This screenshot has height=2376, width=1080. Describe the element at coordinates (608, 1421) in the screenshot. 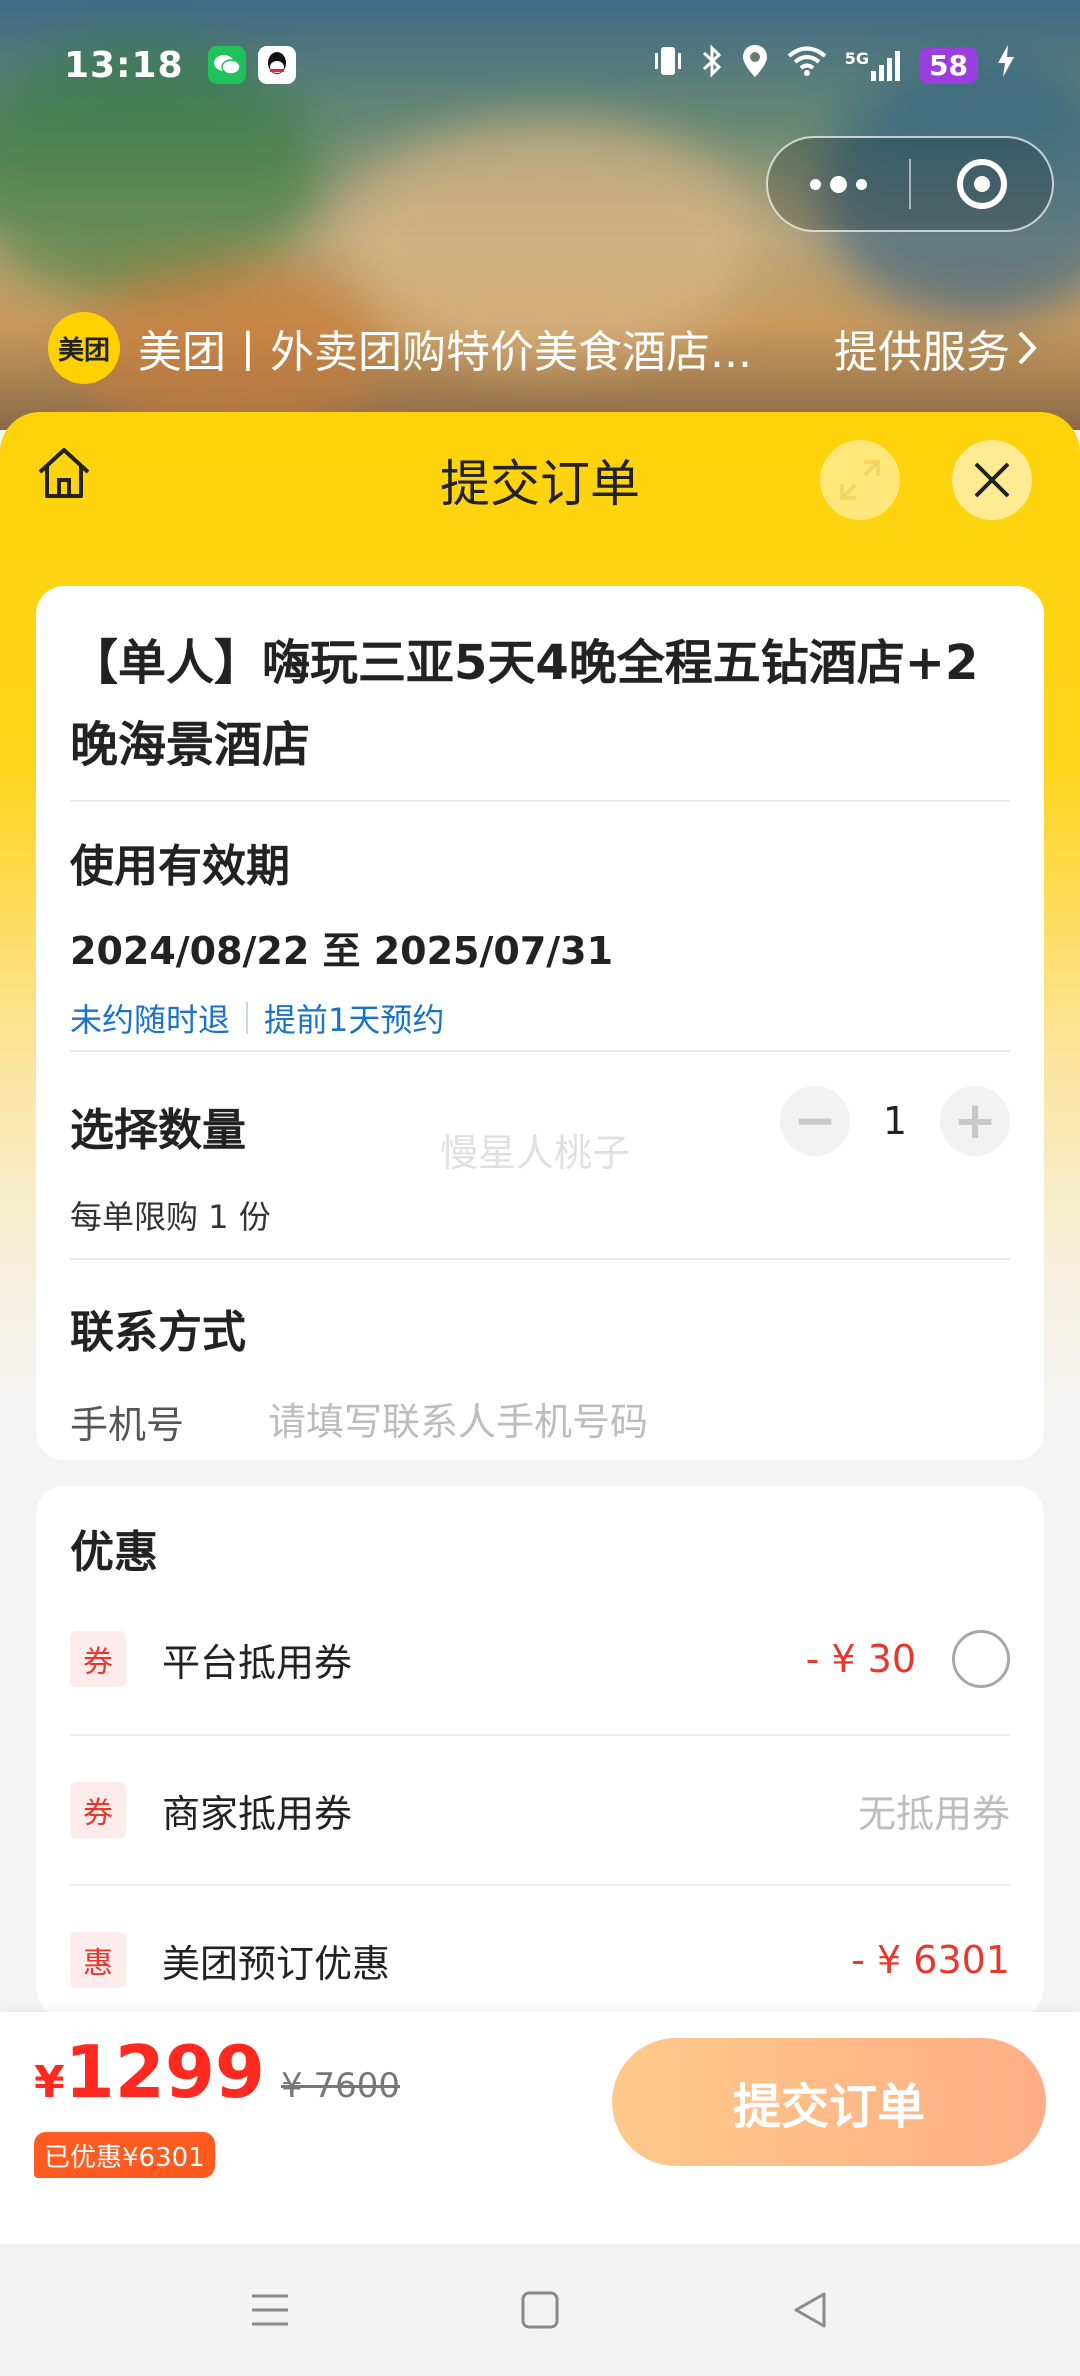

I see `phone-input` at that location.